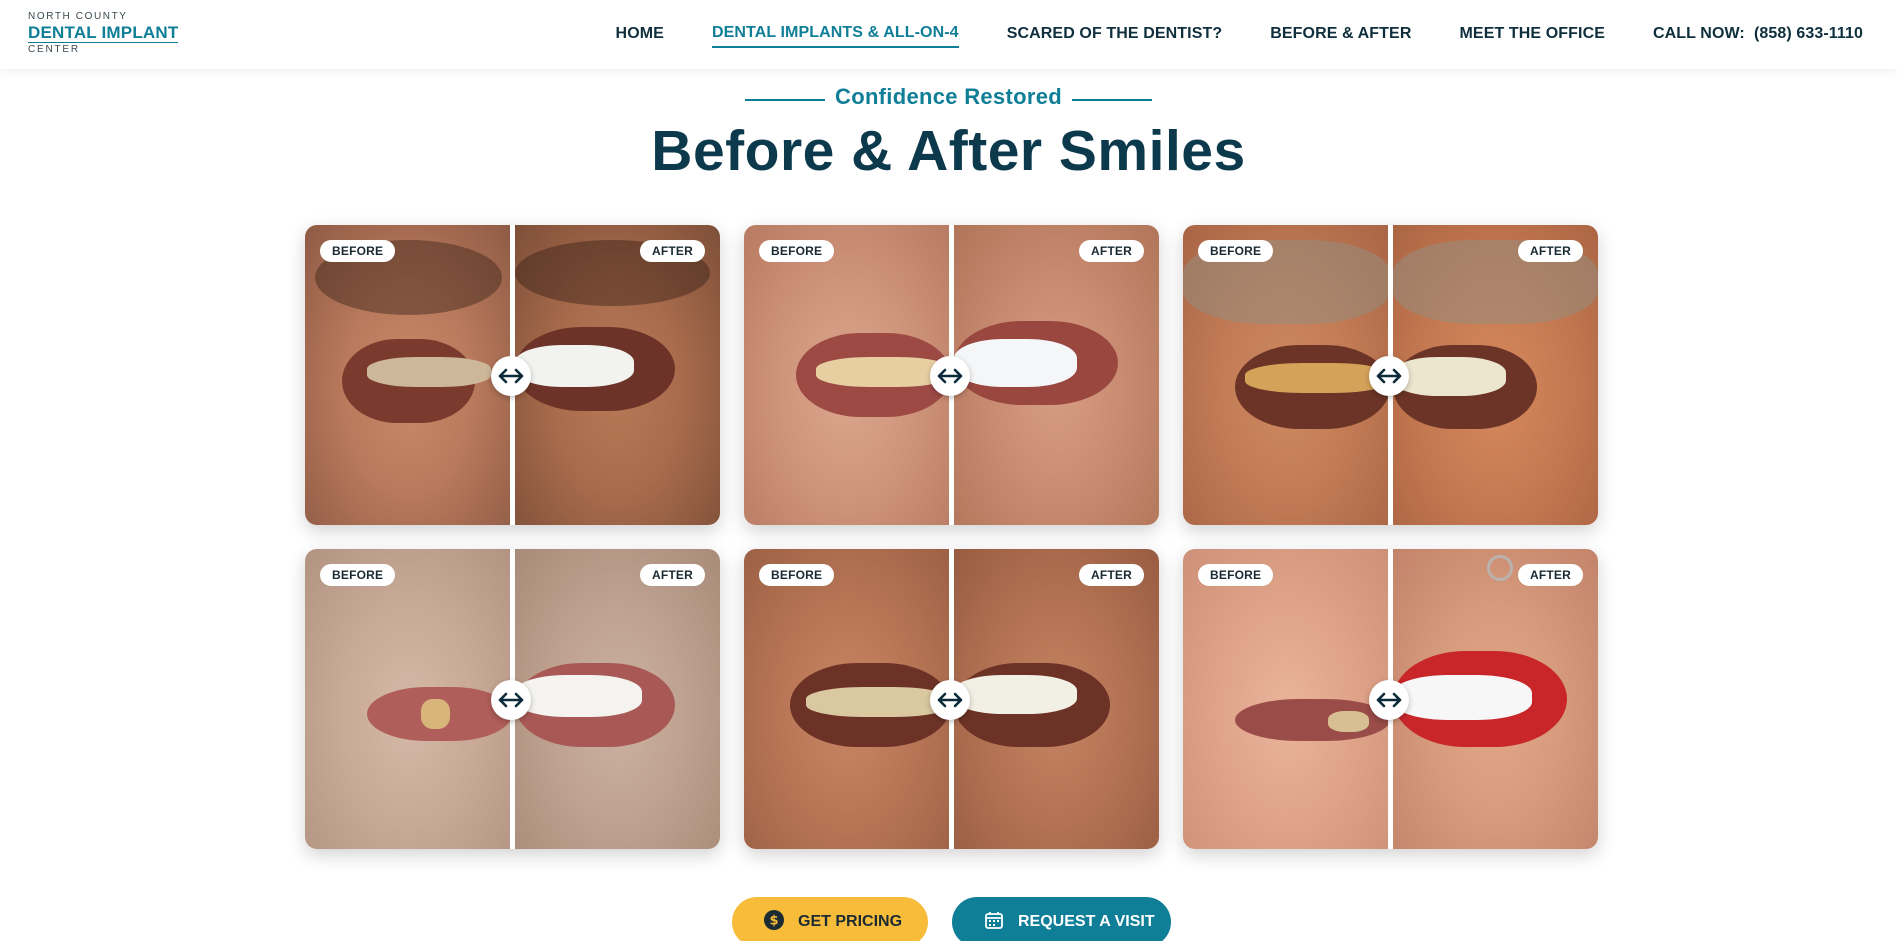 The image size is (1897, 941). Describe the element at coordinates (1533, 36) in the screenshot. I see `nav-meet-office: MEET THE OFFICE` at that location.